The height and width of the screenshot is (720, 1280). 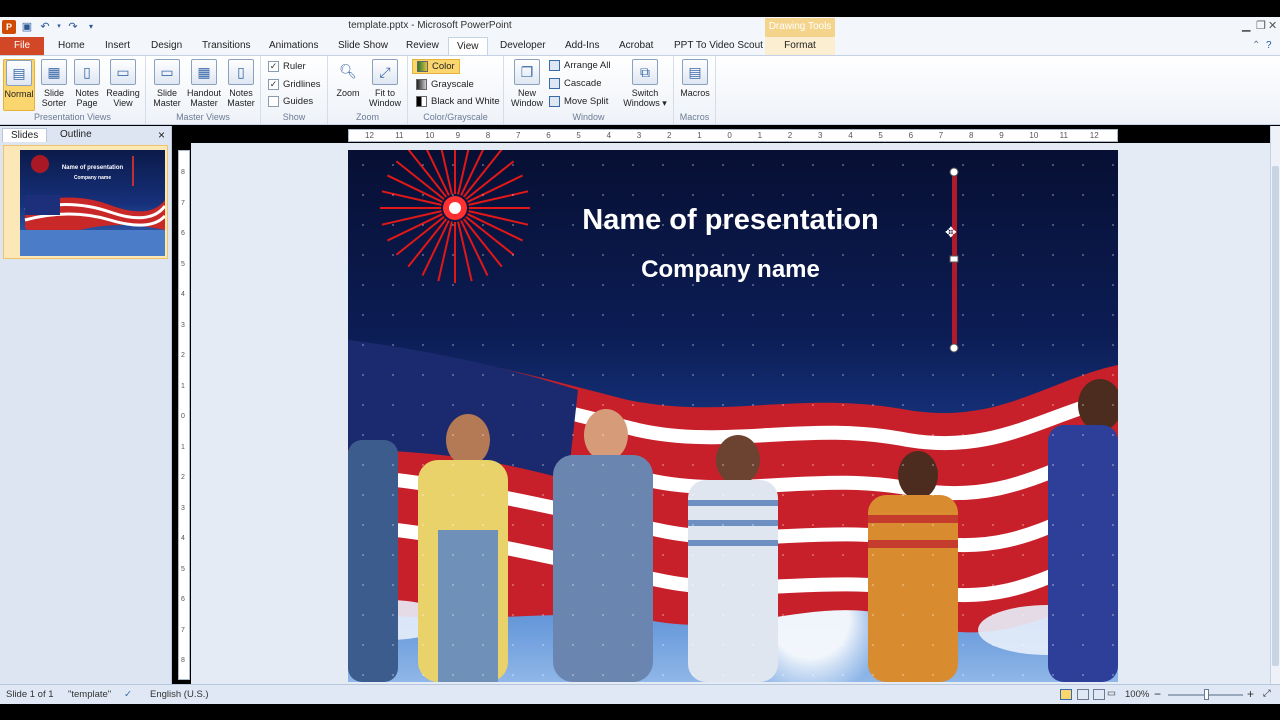 What do you see at coordinates (1137, 694) in the screenshot?
I see `zoom-level: 100%` at bounding box center [1137, 694].